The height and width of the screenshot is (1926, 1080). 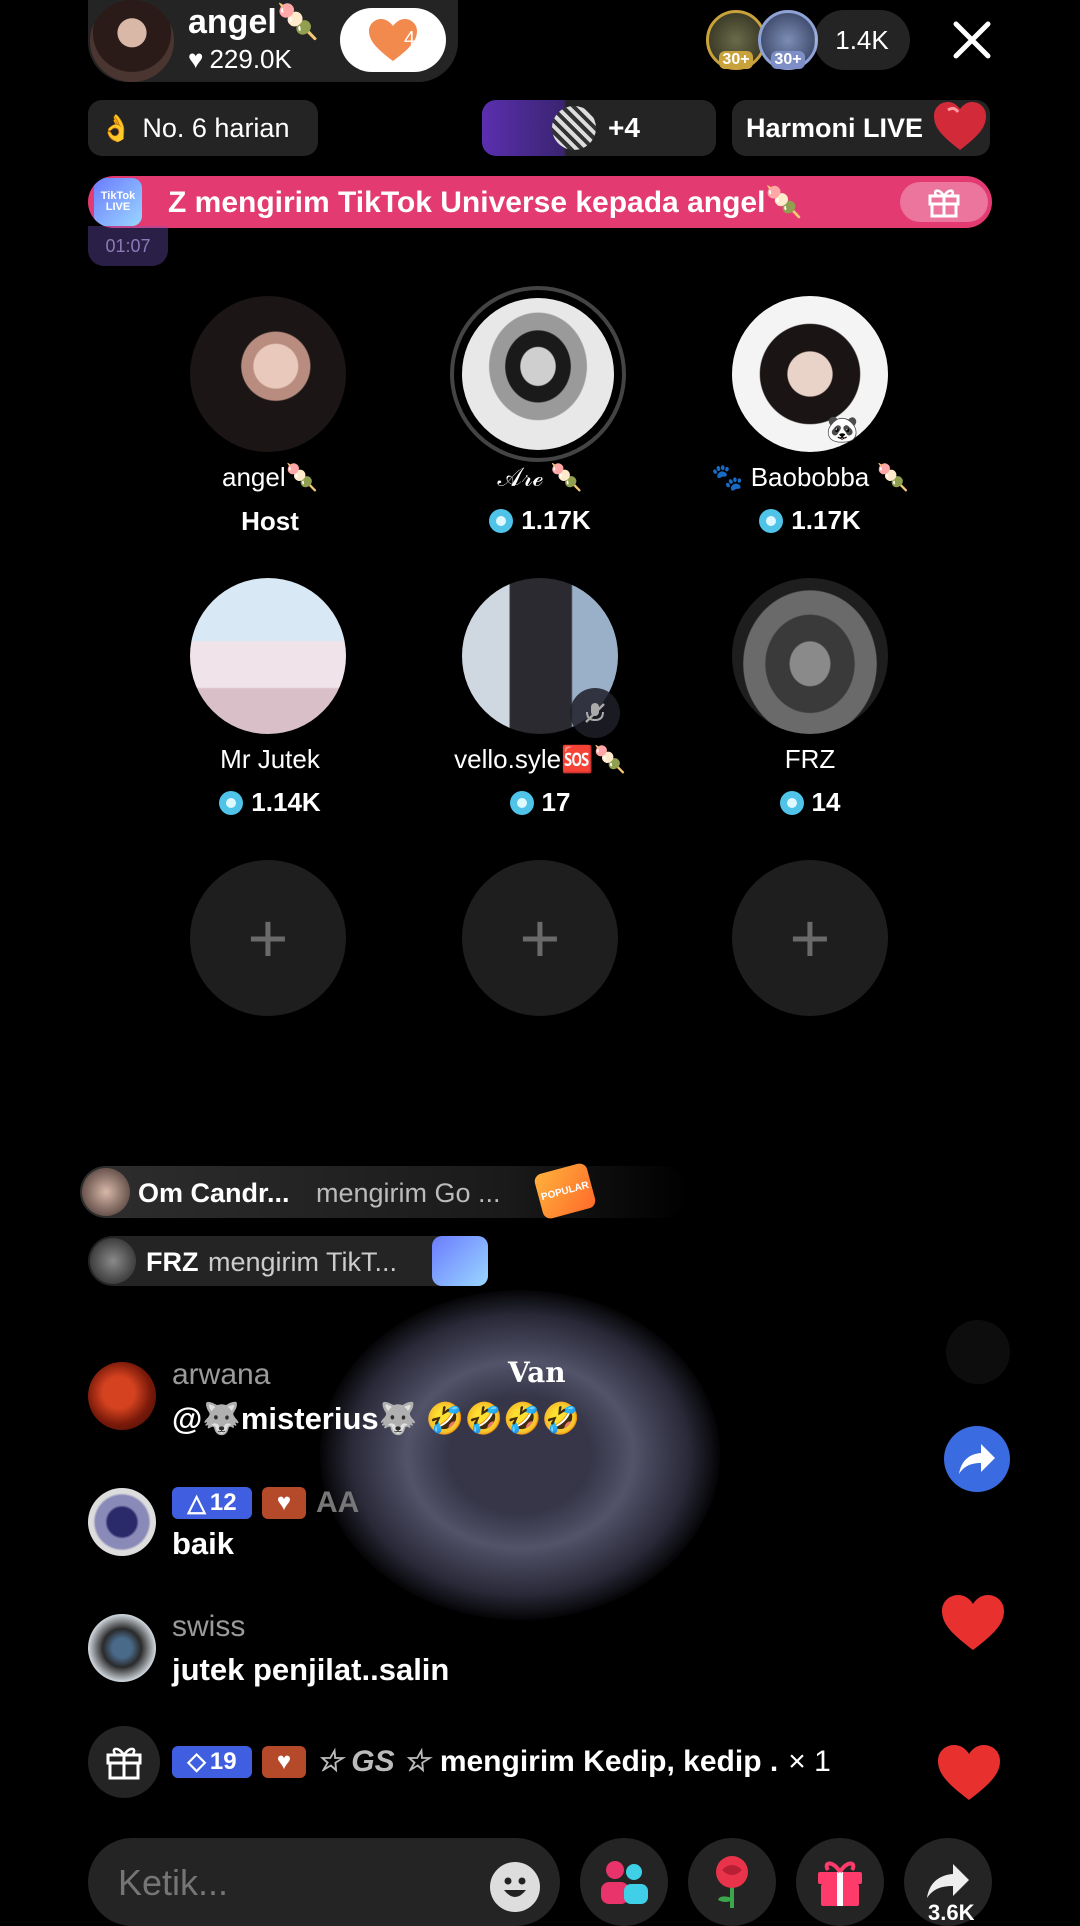 What do you see at coordinates (288, 1883) in the screenshot?
I see `comment-input` at bounding box center [288, 1883].